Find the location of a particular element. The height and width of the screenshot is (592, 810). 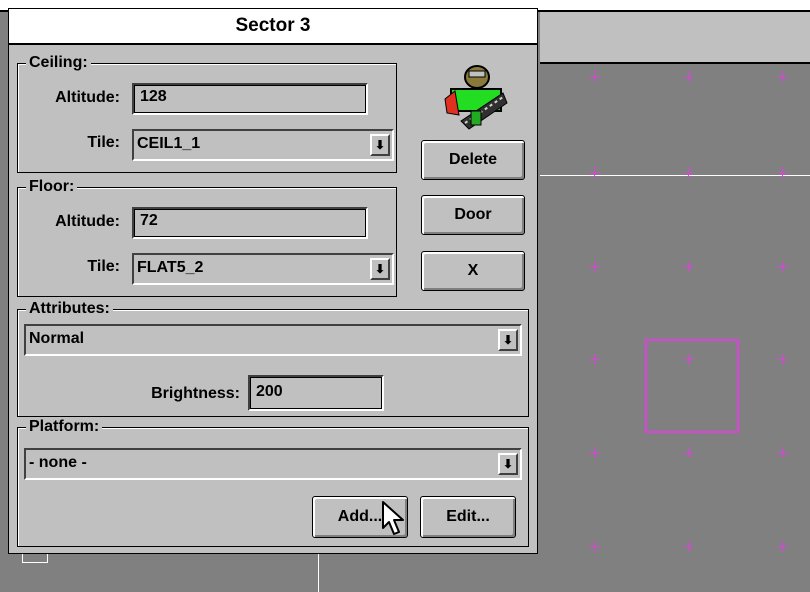

attributes-dropdown: Normal ⬇ is located at coordinates (273, 340).